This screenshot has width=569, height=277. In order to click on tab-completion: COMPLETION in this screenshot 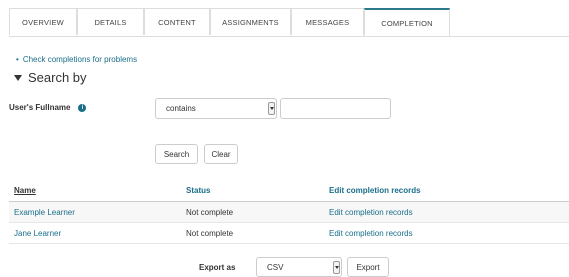, I will do `click(407, 22)`.